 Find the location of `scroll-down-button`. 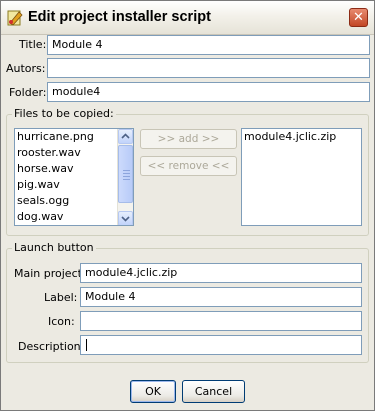

scroll-down-button is located at coordinates (125, 218).